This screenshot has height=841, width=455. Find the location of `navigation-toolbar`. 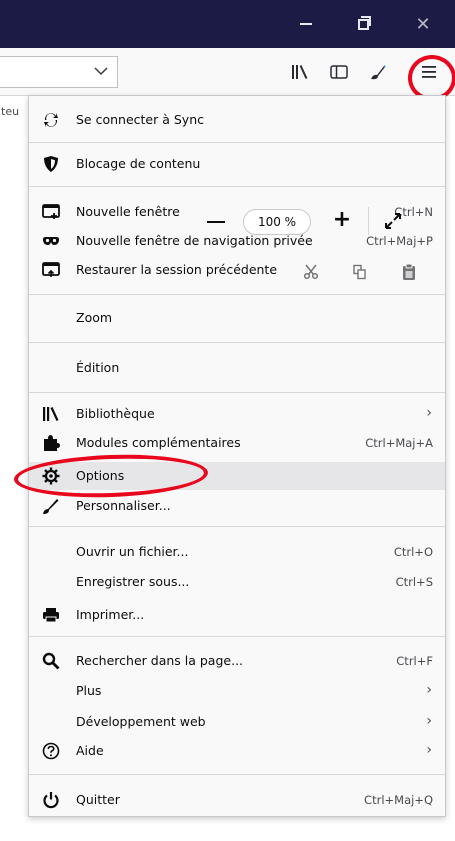

navigation-toolbar is located at coordinates (227, 72).